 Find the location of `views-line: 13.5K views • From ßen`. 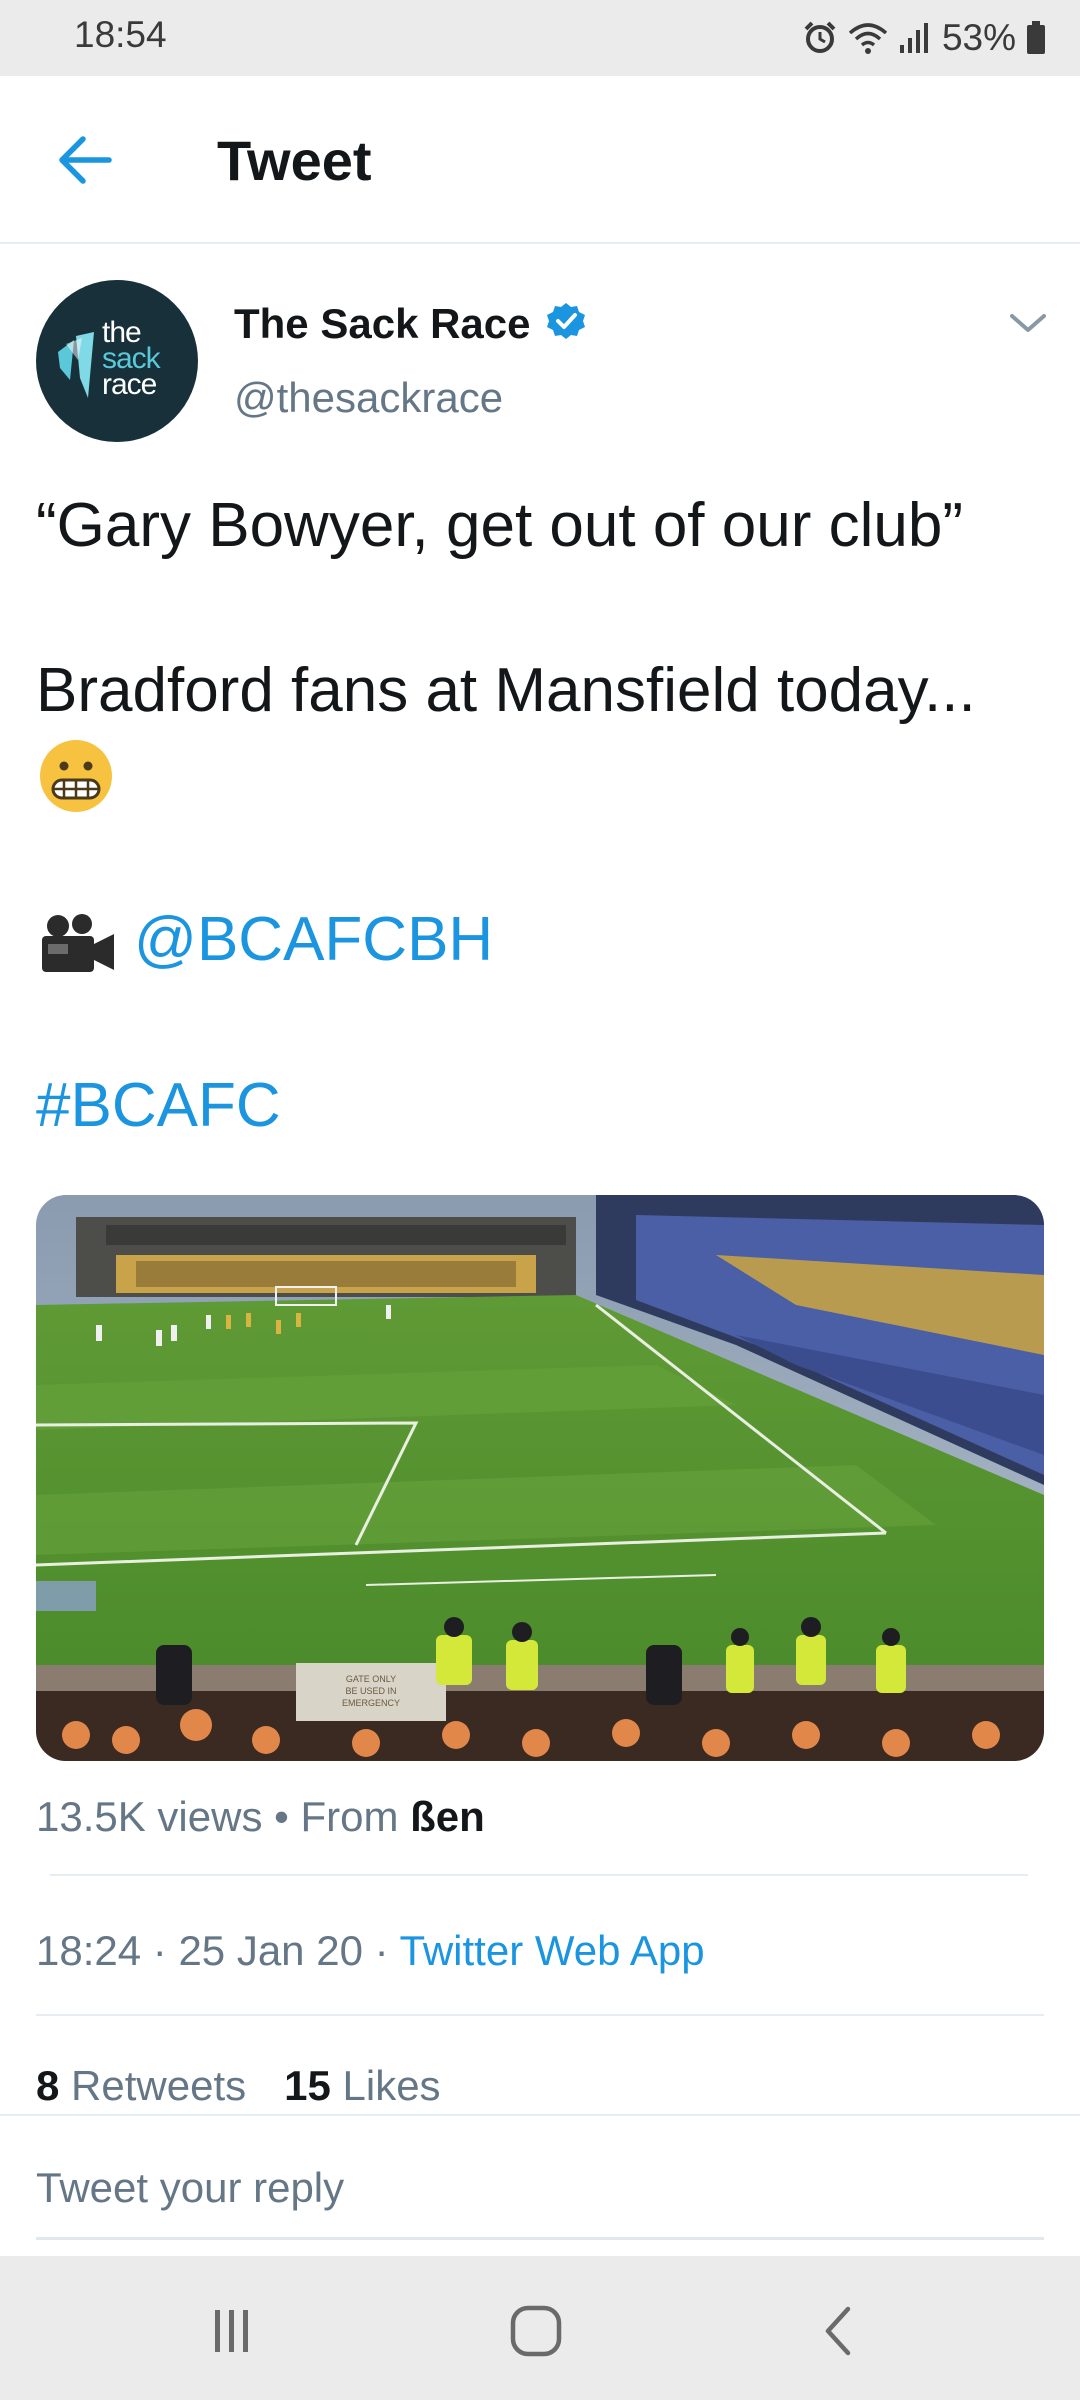

views-line: 13.5K views • From ßen is located at coordinates (260, 1817).